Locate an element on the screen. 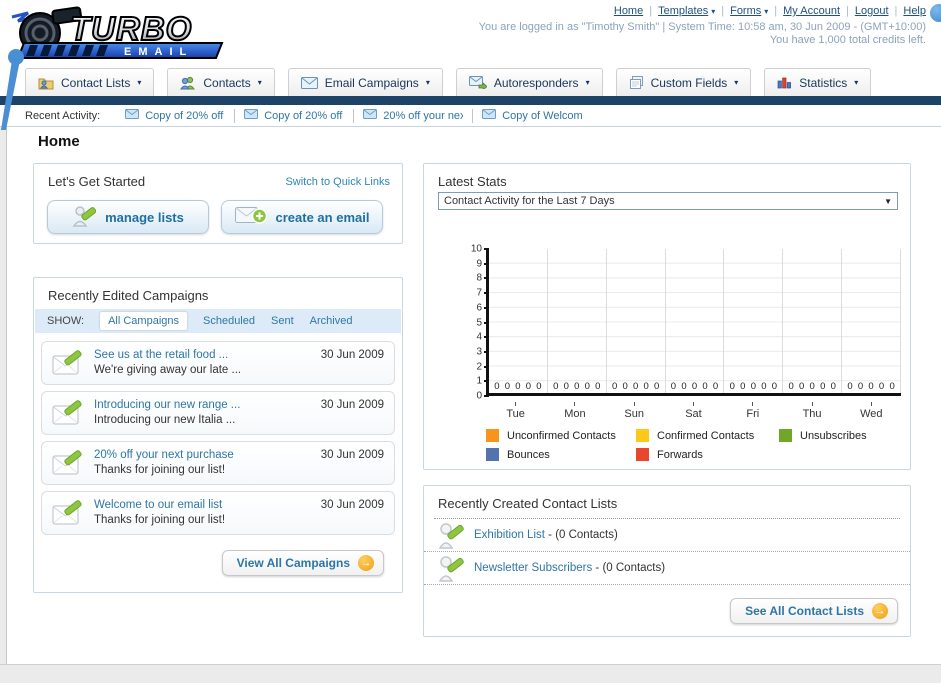 The image size is (941, 683). chart-x-label-mon: Mon is located at coordinates (574, 411).